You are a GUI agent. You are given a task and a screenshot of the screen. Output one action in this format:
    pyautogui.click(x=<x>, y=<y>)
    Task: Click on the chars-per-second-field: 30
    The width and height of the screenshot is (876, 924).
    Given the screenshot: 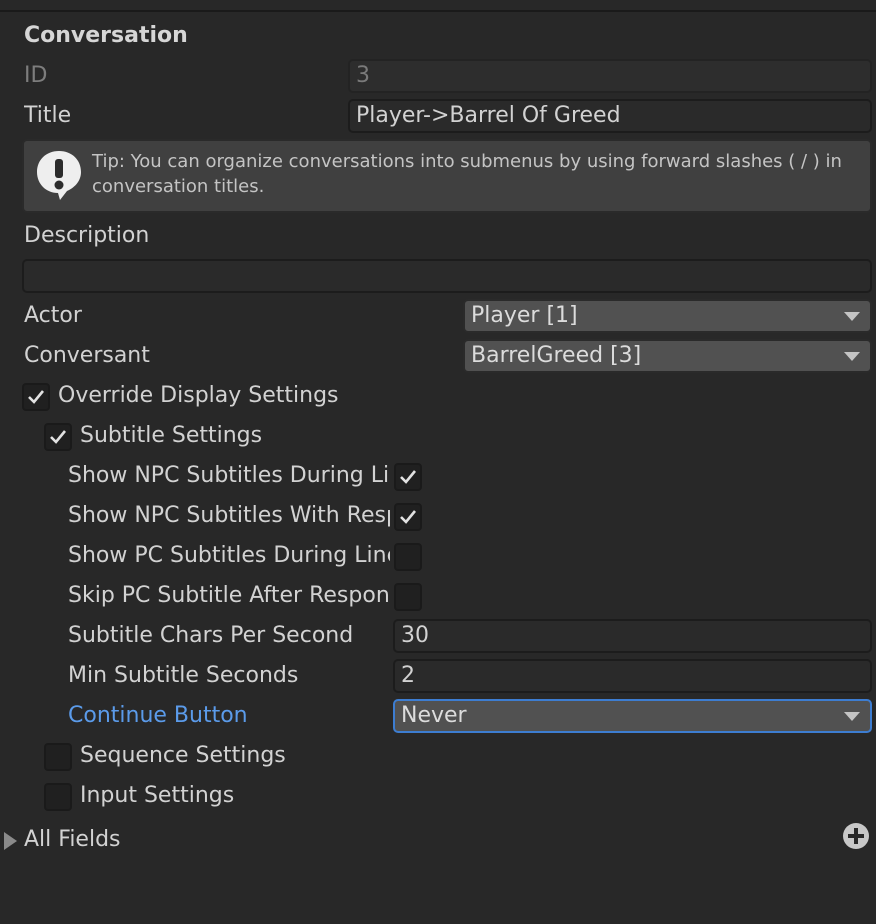 What is the action you would take?
    pyautogui.click(x=632, y=636)
    